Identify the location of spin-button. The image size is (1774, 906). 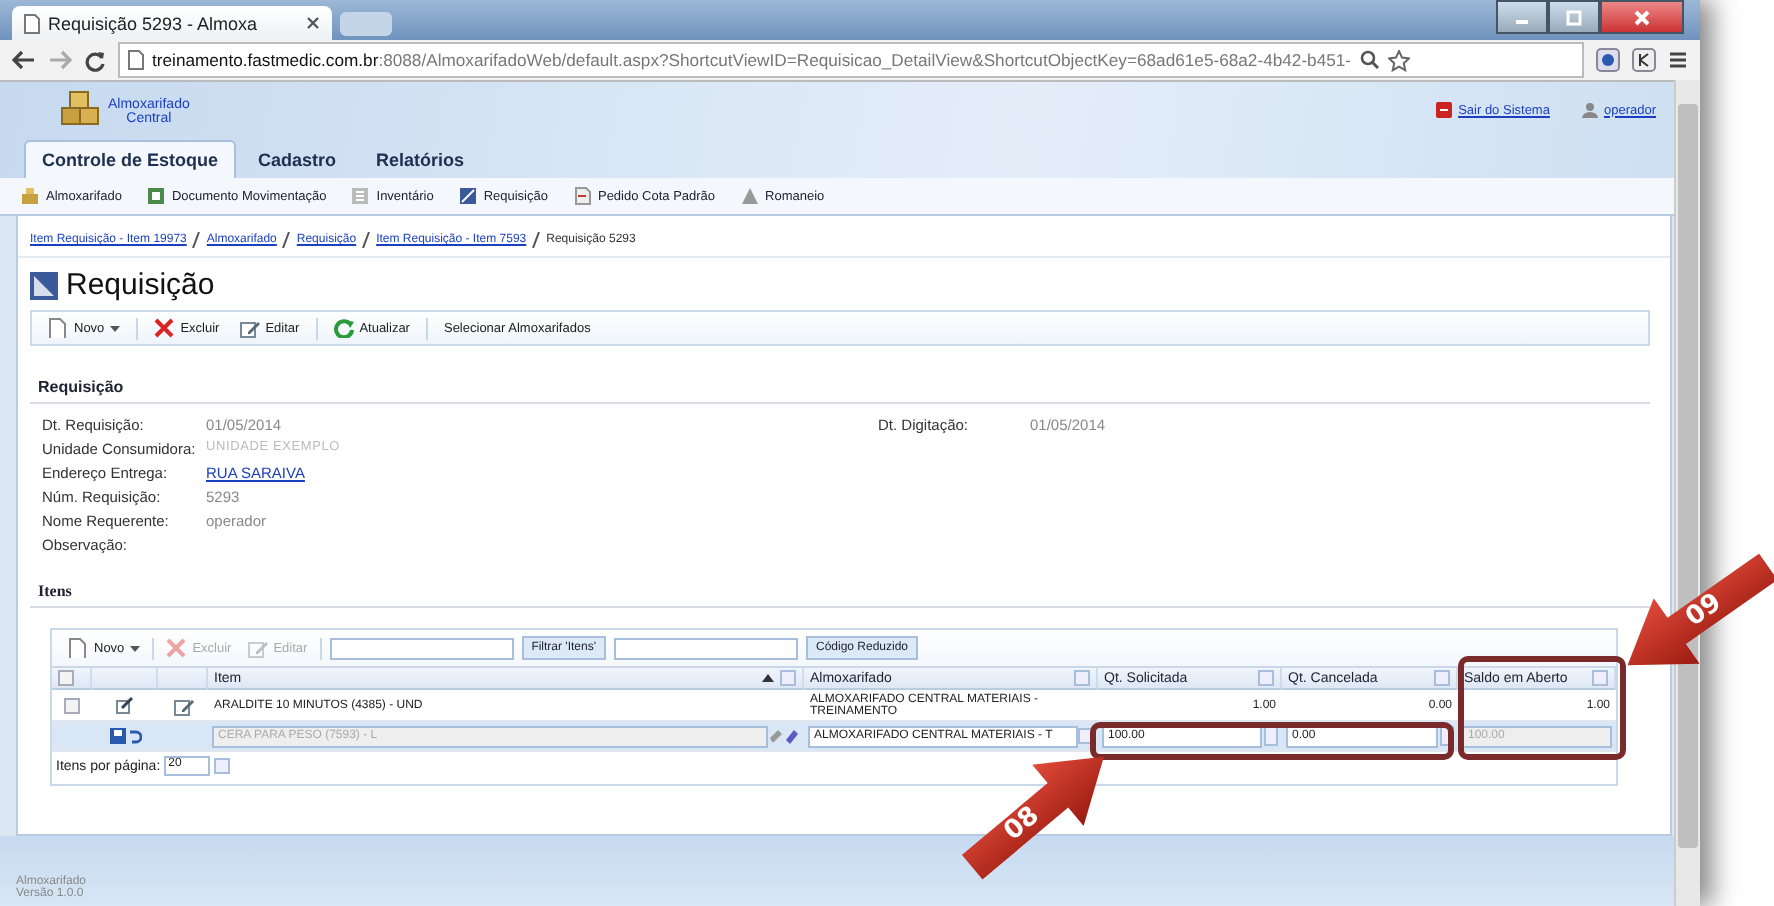
(1271, 736).